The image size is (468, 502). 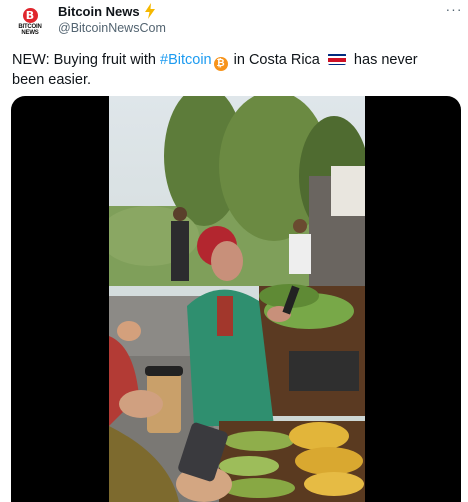 I want to click on costa-rica-flag-icon, so click(x=336, y=59).